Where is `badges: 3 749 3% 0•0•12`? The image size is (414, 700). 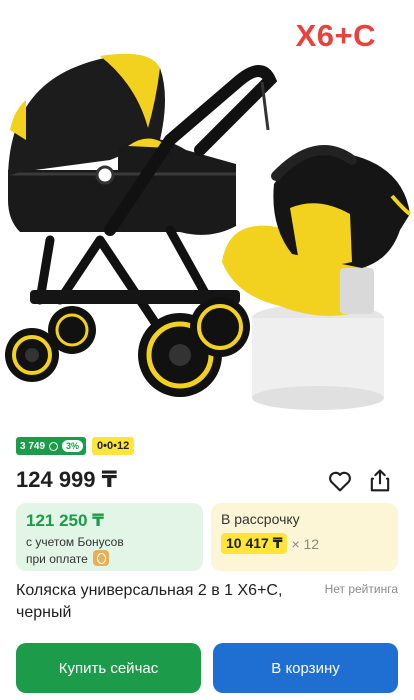 badges: 3 749 3% 0•0•12 is located at coordinates (75, 446).